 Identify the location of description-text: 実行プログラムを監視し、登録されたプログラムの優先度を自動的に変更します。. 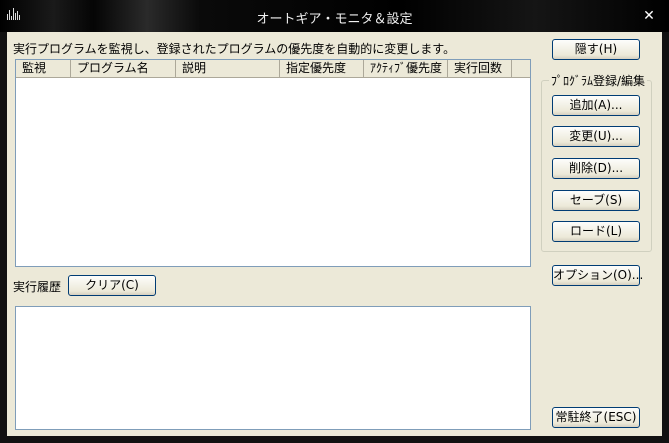
(234, 49).